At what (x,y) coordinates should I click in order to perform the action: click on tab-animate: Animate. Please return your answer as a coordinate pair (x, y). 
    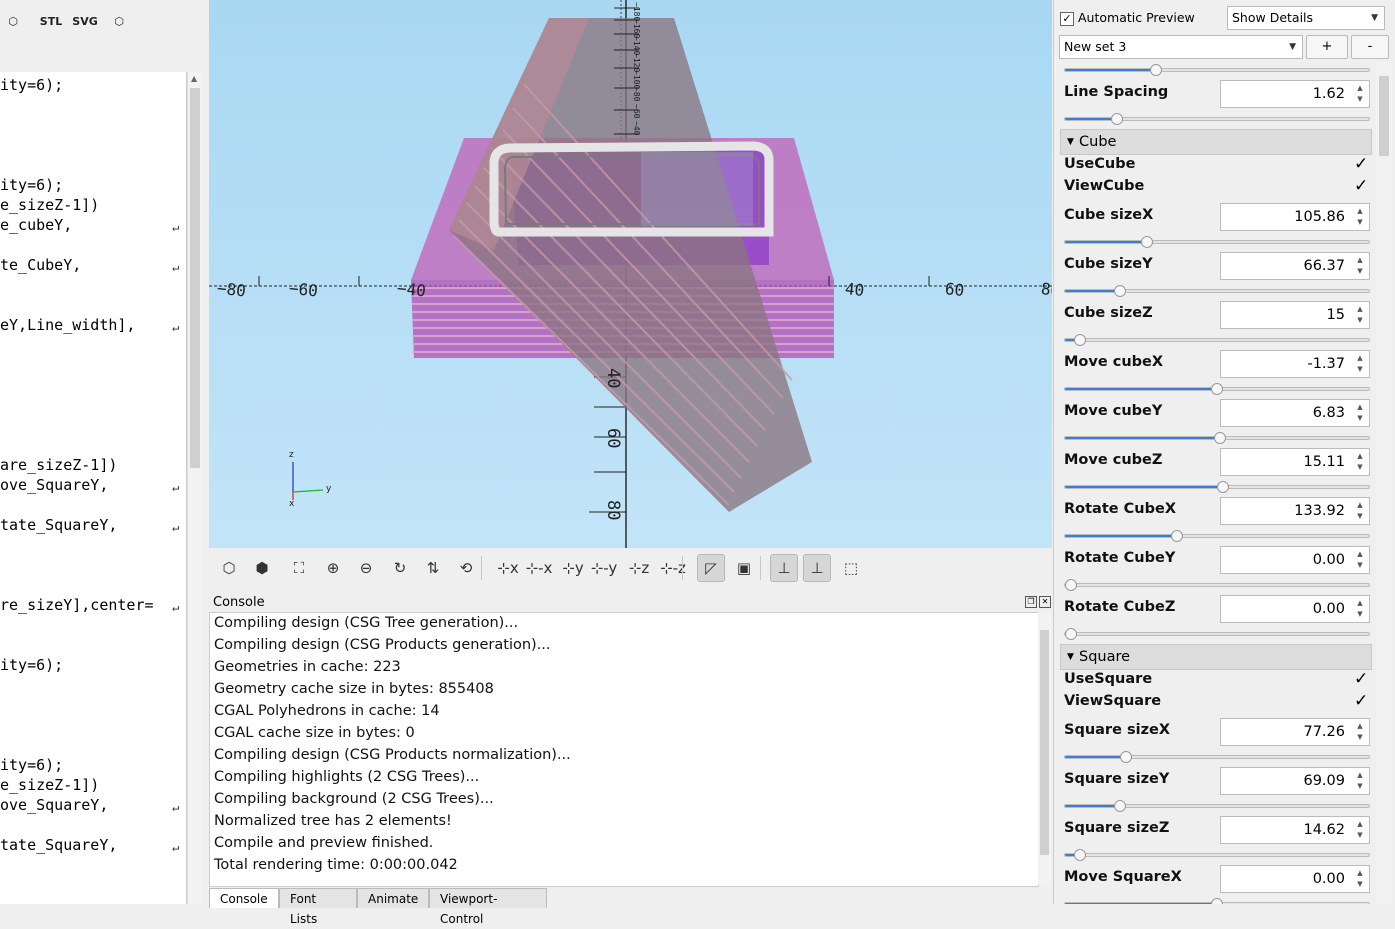
    Looking at the image, I should click on (393, 898).